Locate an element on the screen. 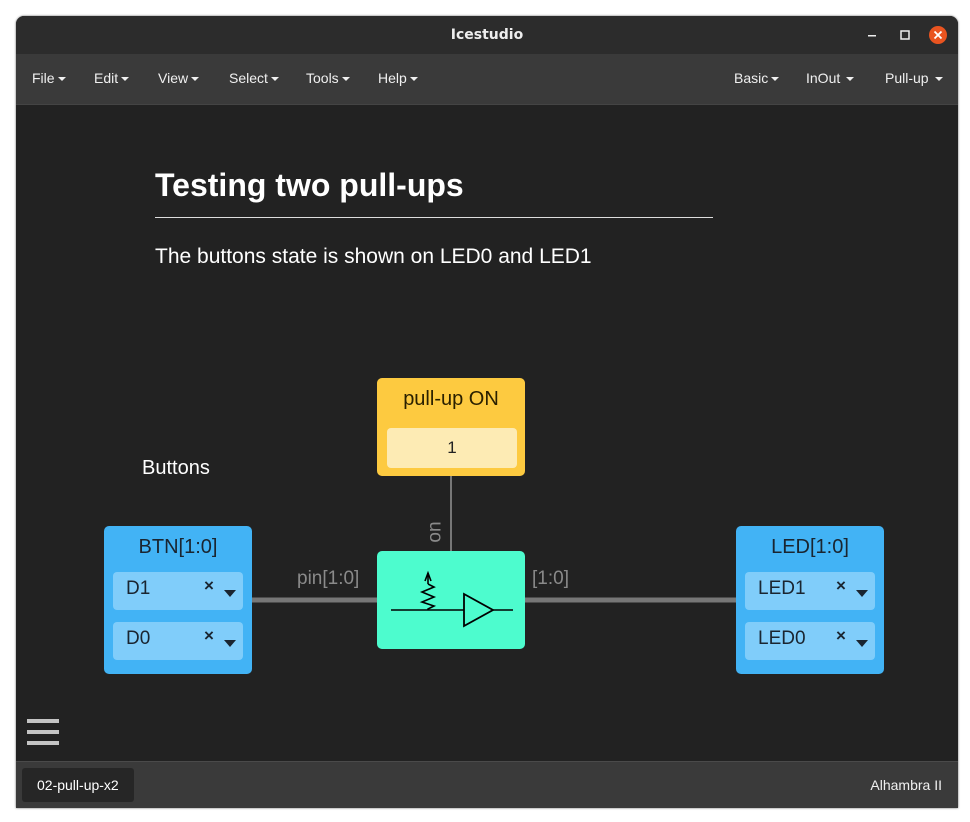  pin-label: D1 is located at coordinates (138, 588).